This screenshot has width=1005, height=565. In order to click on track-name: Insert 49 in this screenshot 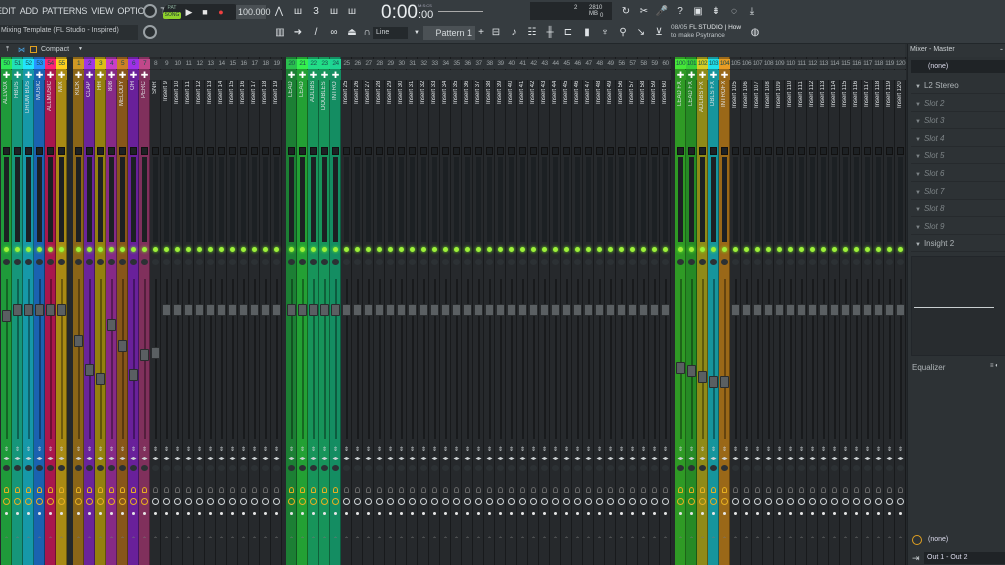, I will do `click(610, 112)`.